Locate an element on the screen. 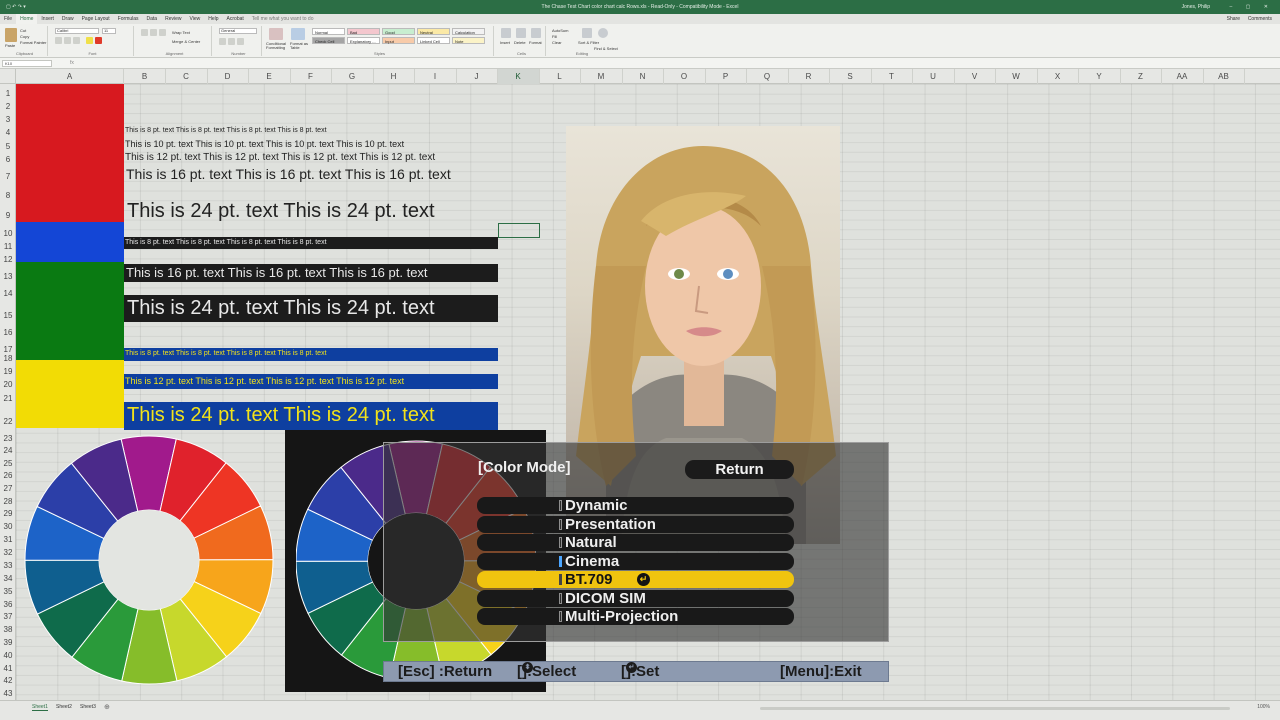 This screenshot has height=720, width=1280. column-header-v: V is located at coordinates (975, 76).